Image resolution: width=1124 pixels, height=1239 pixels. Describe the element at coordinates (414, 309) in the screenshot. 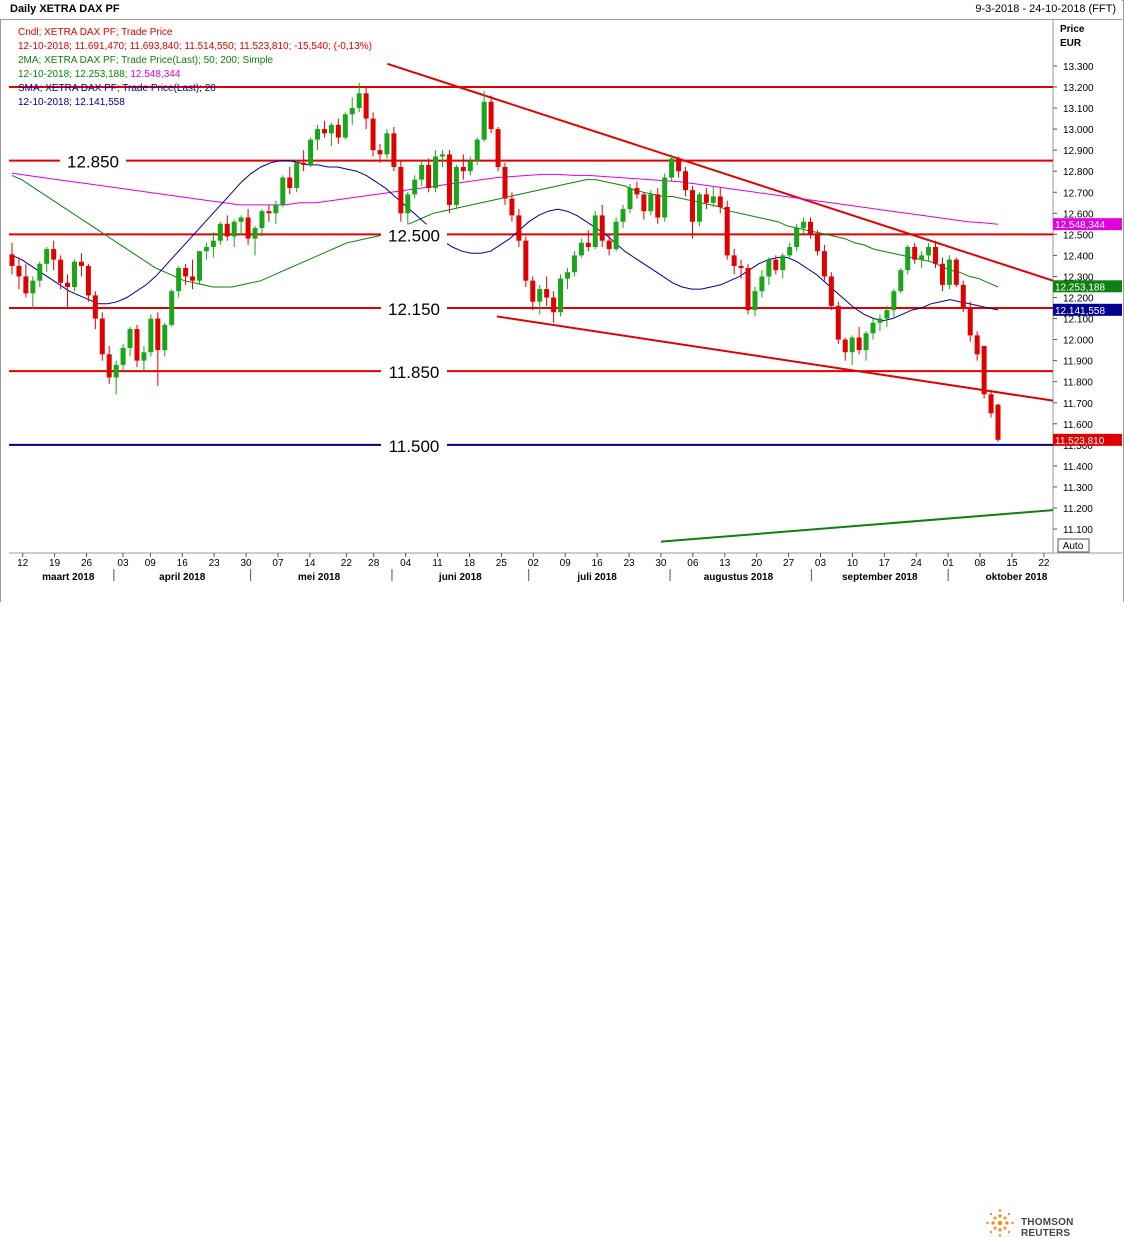

I see `level-label: 12.150` at that location.